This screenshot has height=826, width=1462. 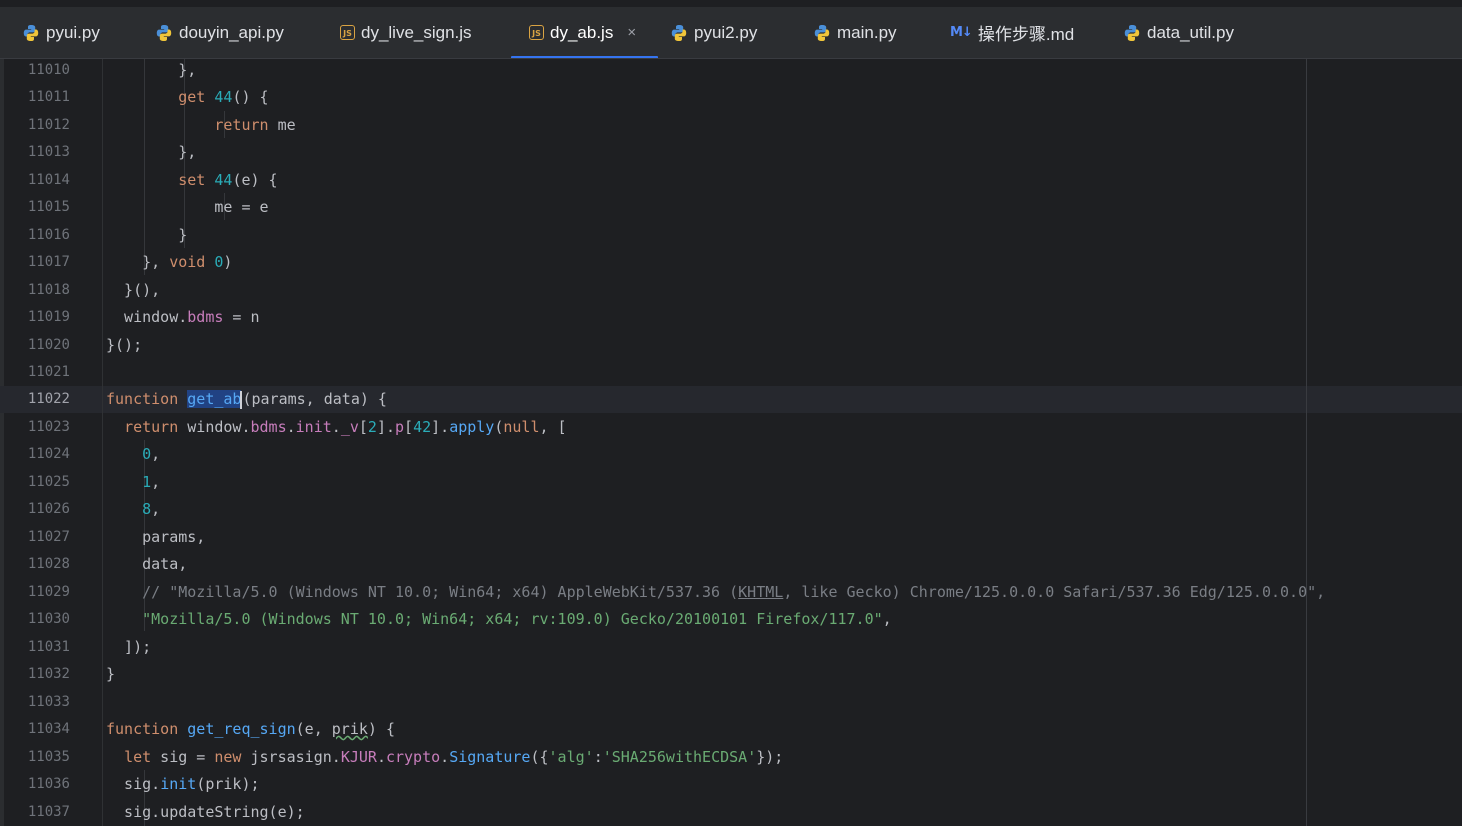 I want to click on line-number: 11036, so click(x=48, y=784).